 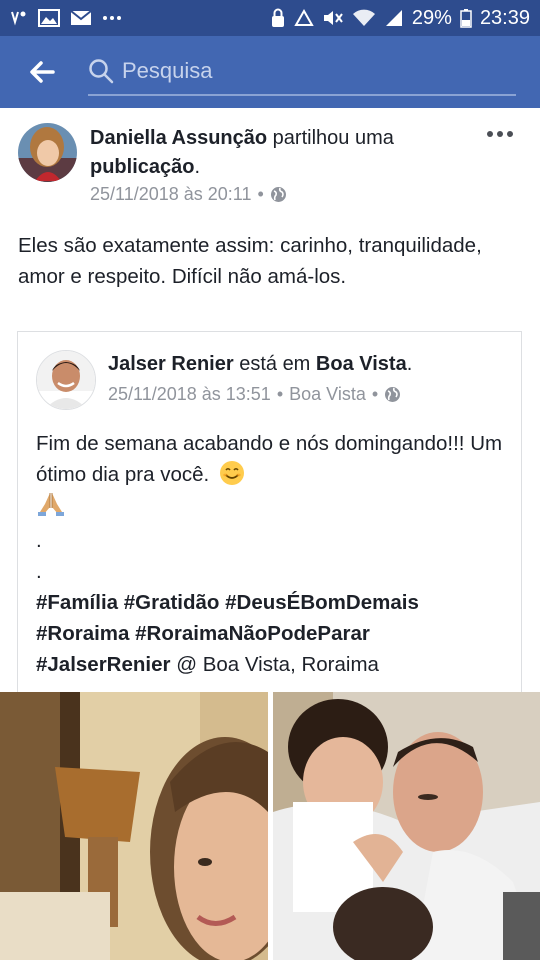 What do you see at coordinates (231, 473) in the screenshot?
I see `smile-emoji-icon` at bounding box center [231, 473].